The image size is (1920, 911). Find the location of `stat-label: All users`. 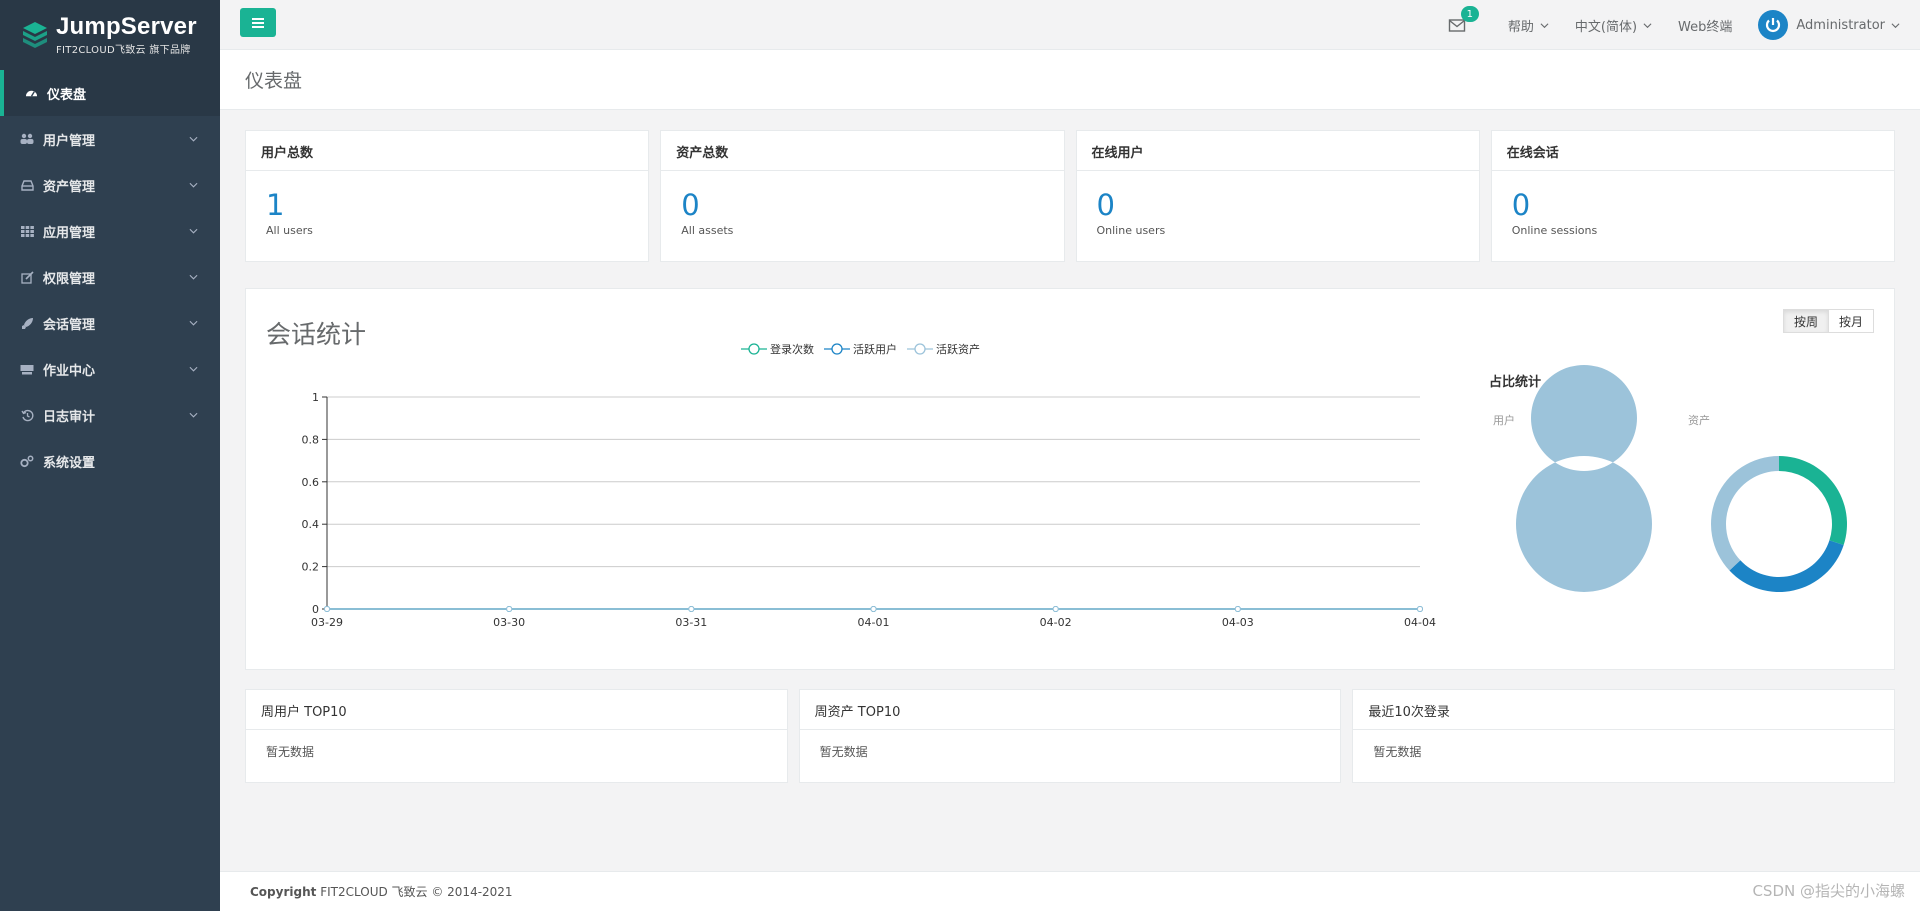

stat-label: All users is located at coordinates (289, 230).